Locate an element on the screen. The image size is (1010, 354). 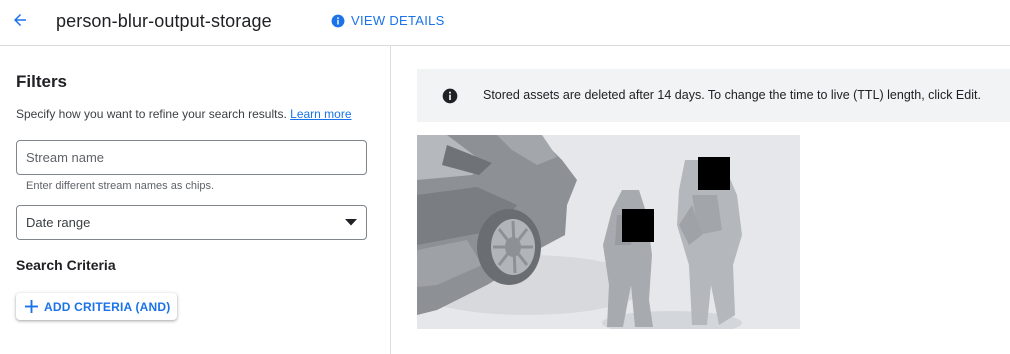
view-details-label: VIEW DETAILS is located at coordinates (398, 20).